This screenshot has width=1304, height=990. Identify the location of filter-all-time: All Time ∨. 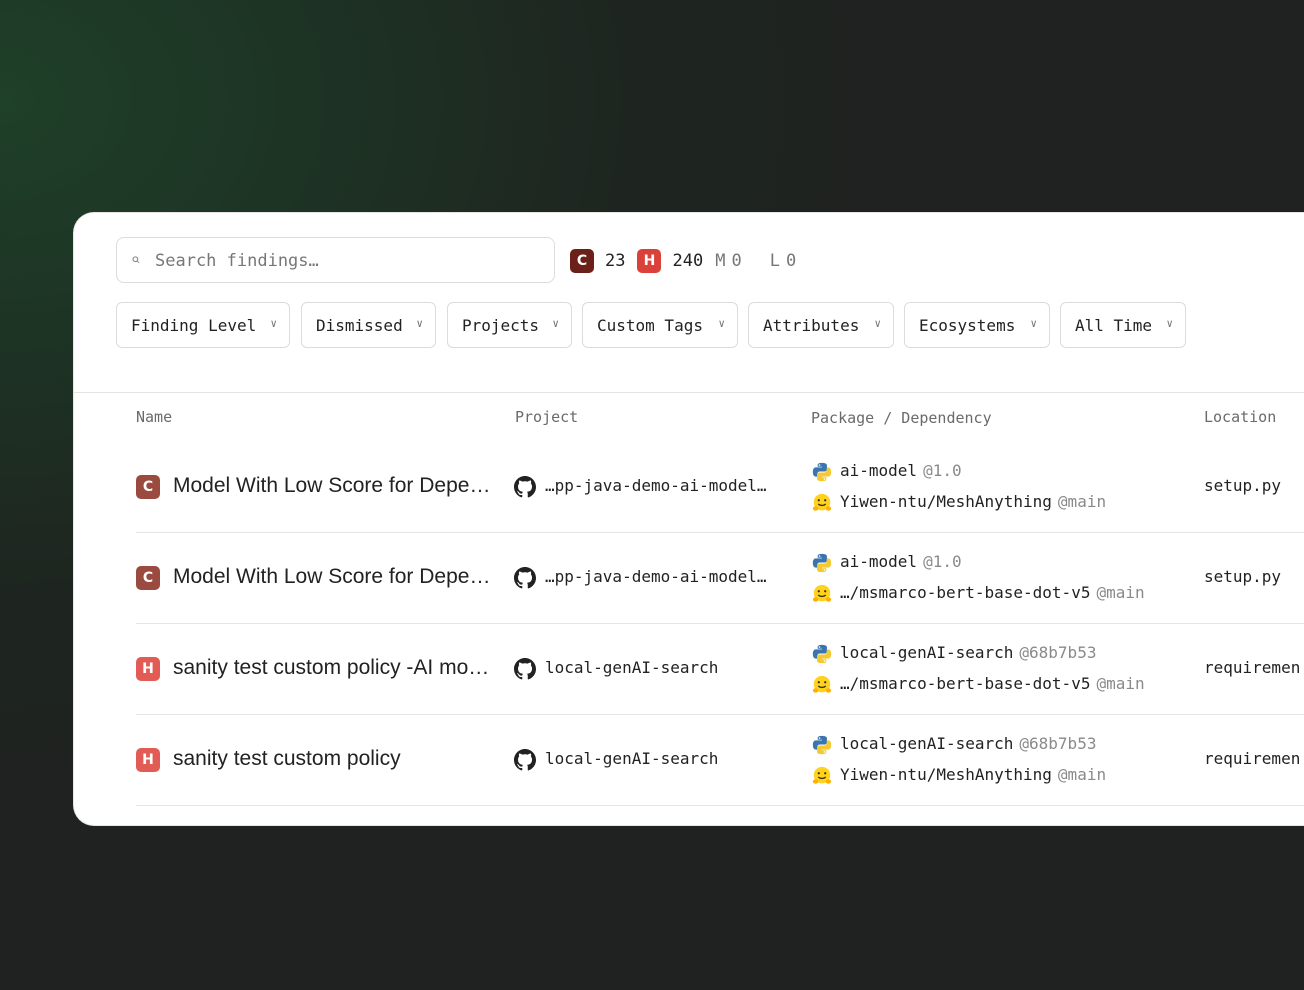
(1123, 325).